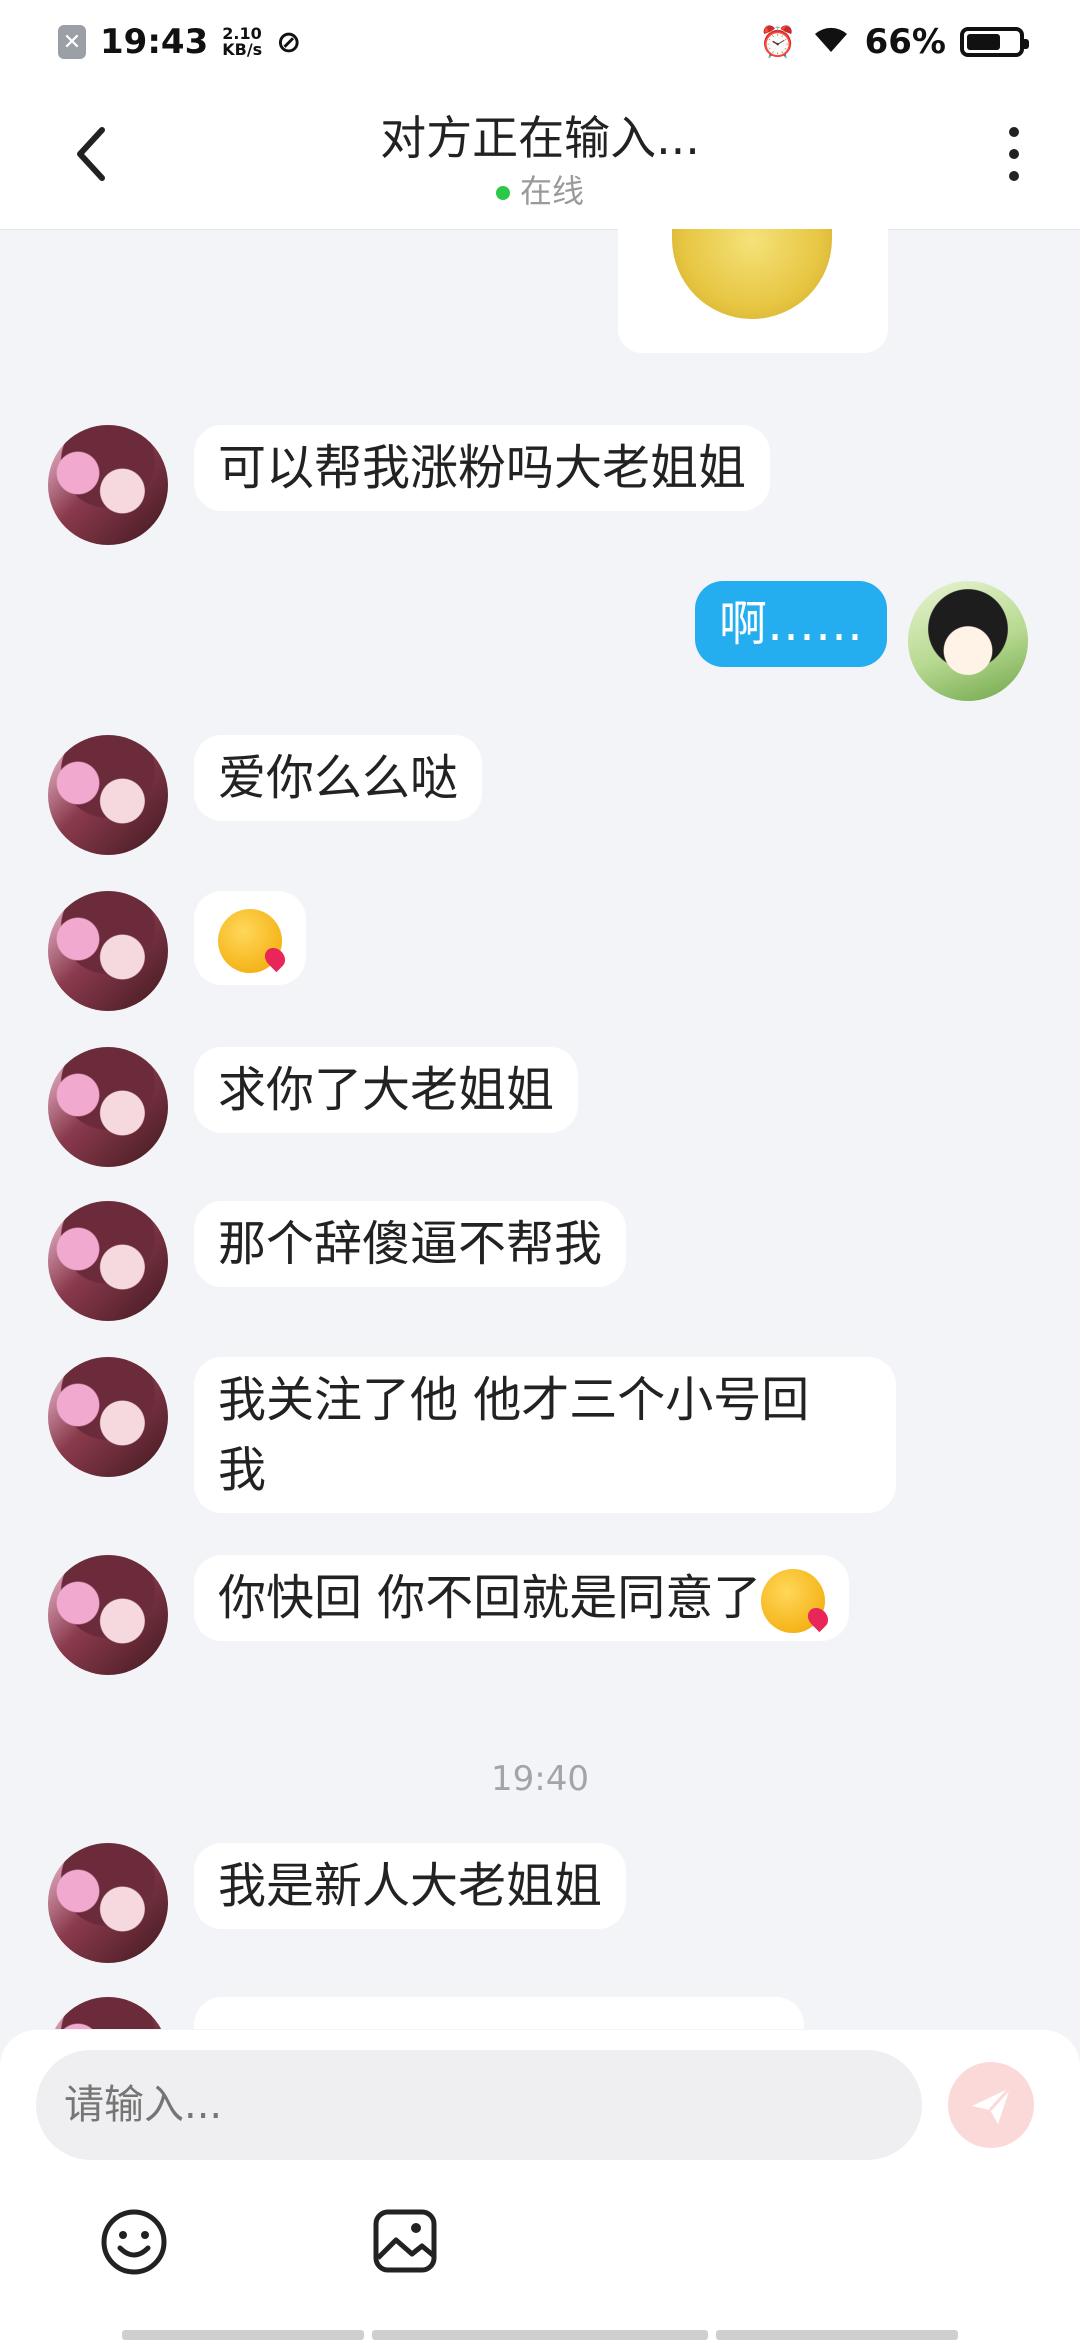 The height and width of the screenshot is (2340, 1080). Describe the element at coordinates (540, 2185) in the screenshot. I see `input-bar` at that location.